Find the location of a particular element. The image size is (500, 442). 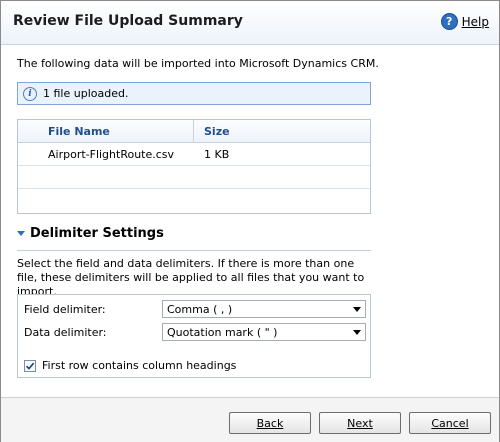

table-header: File Name Size is located at coordinates (194, 131).